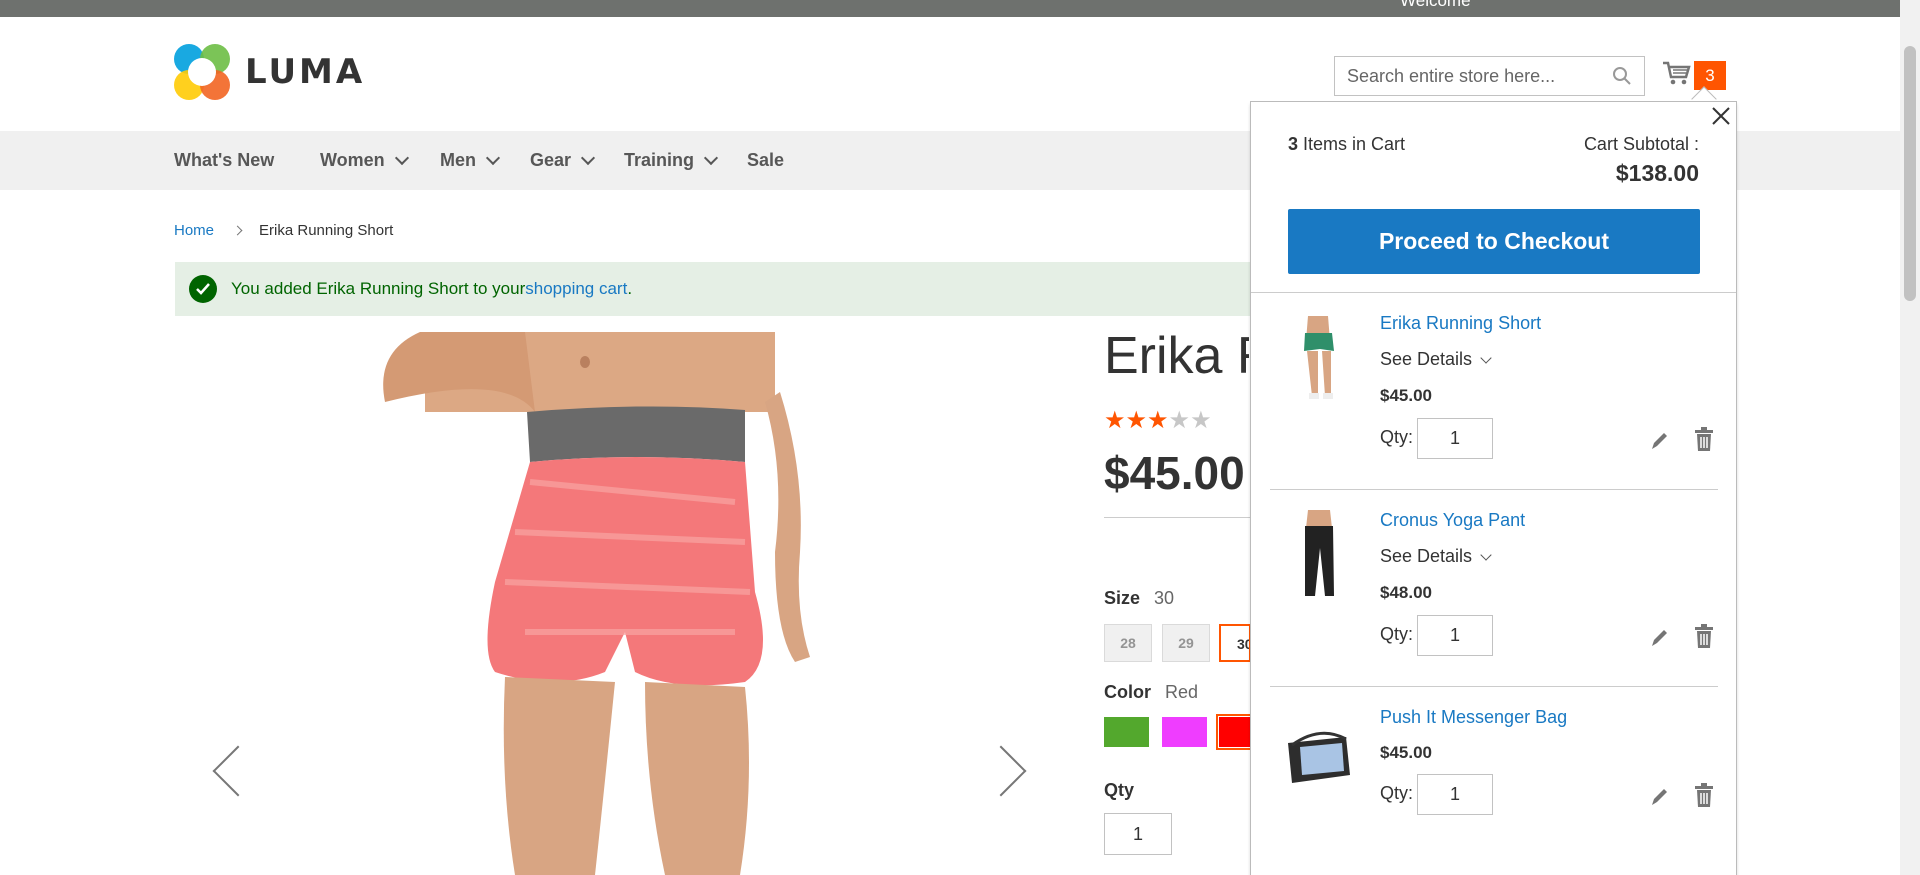 The width and height of the screenshot is (1920, 875). I want to click on welcome-text: Welcome, so click(1435, 5).